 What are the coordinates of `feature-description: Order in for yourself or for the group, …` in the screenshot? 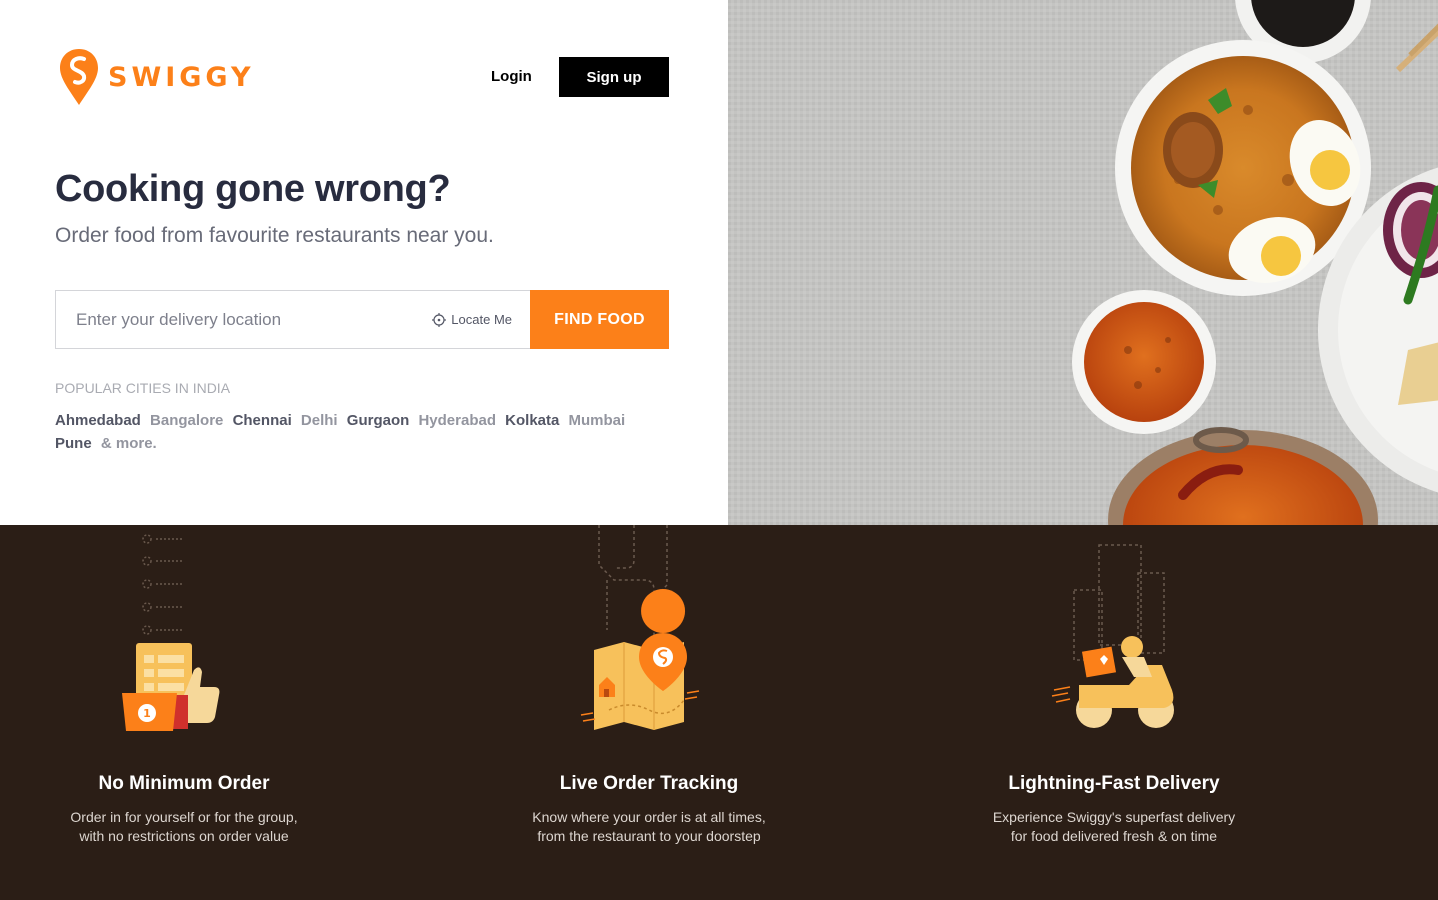 It's located at (184, 827).